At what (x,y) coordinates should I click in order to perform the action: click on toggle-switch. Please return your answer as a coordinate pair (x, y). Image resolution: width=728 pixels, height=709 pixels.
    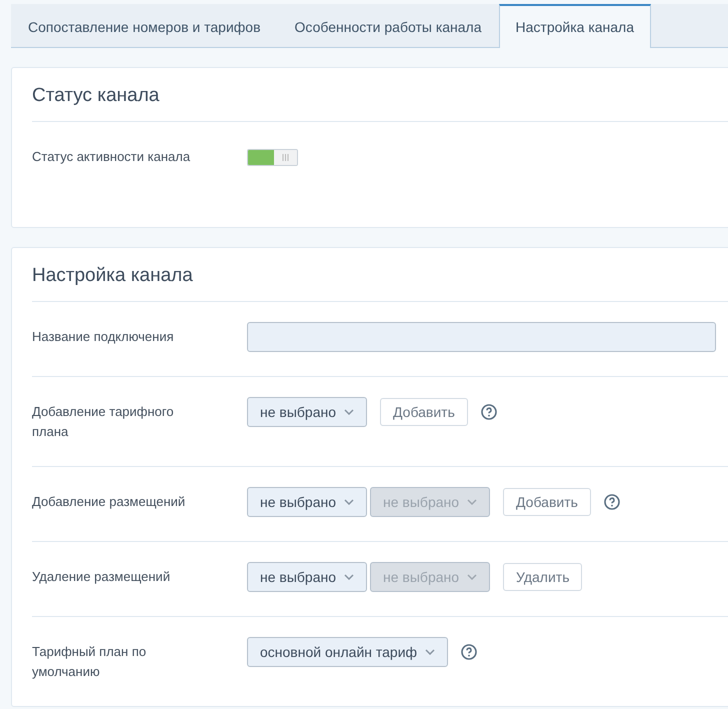
    Looking at the image, I should click on (272, 157).